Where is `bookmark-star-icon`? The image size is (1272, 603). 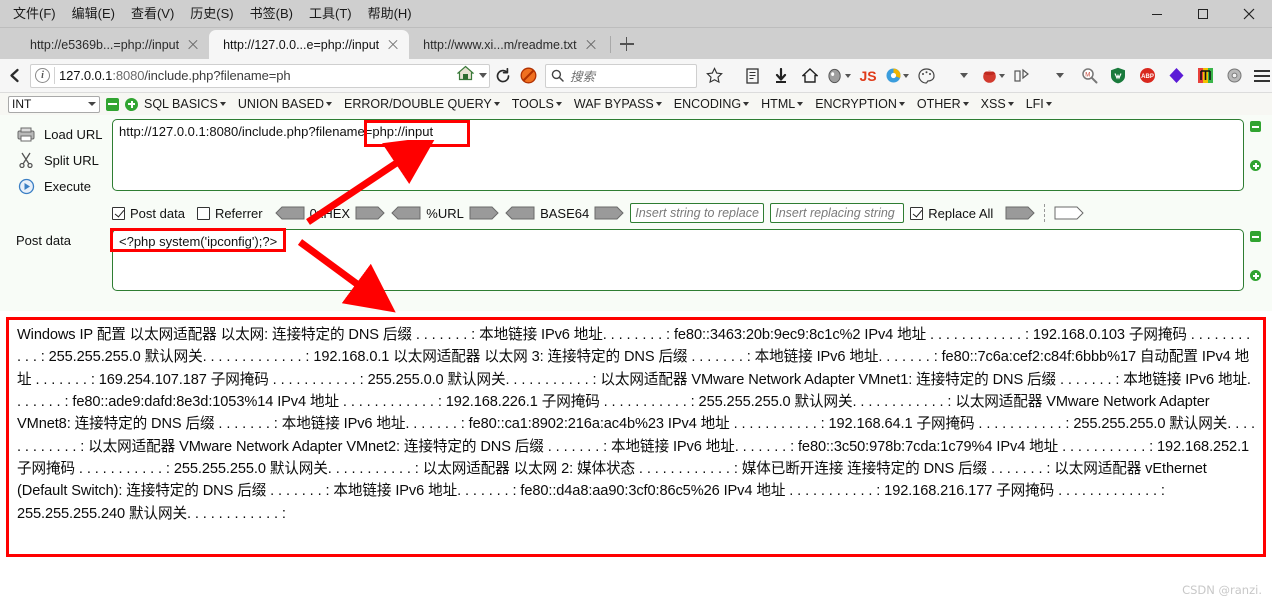 bookmark-star-icon is located at coordinates (714, 76).